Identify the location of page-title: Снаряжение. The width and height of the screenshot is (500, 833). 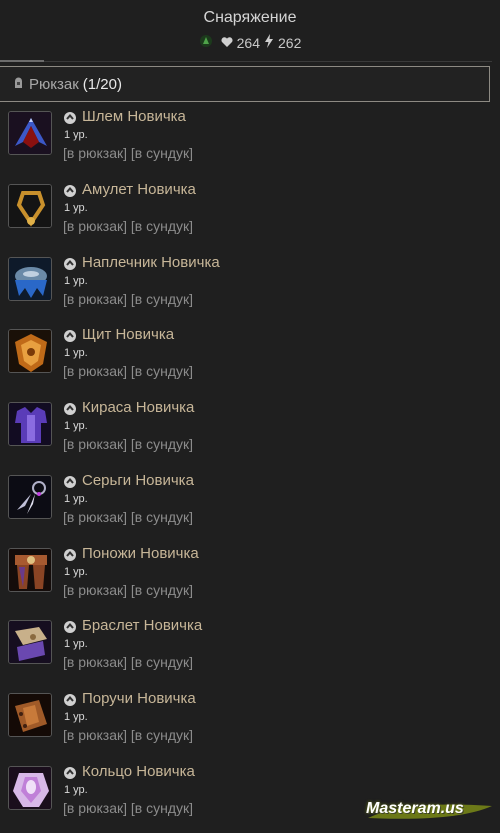
(250, 17).